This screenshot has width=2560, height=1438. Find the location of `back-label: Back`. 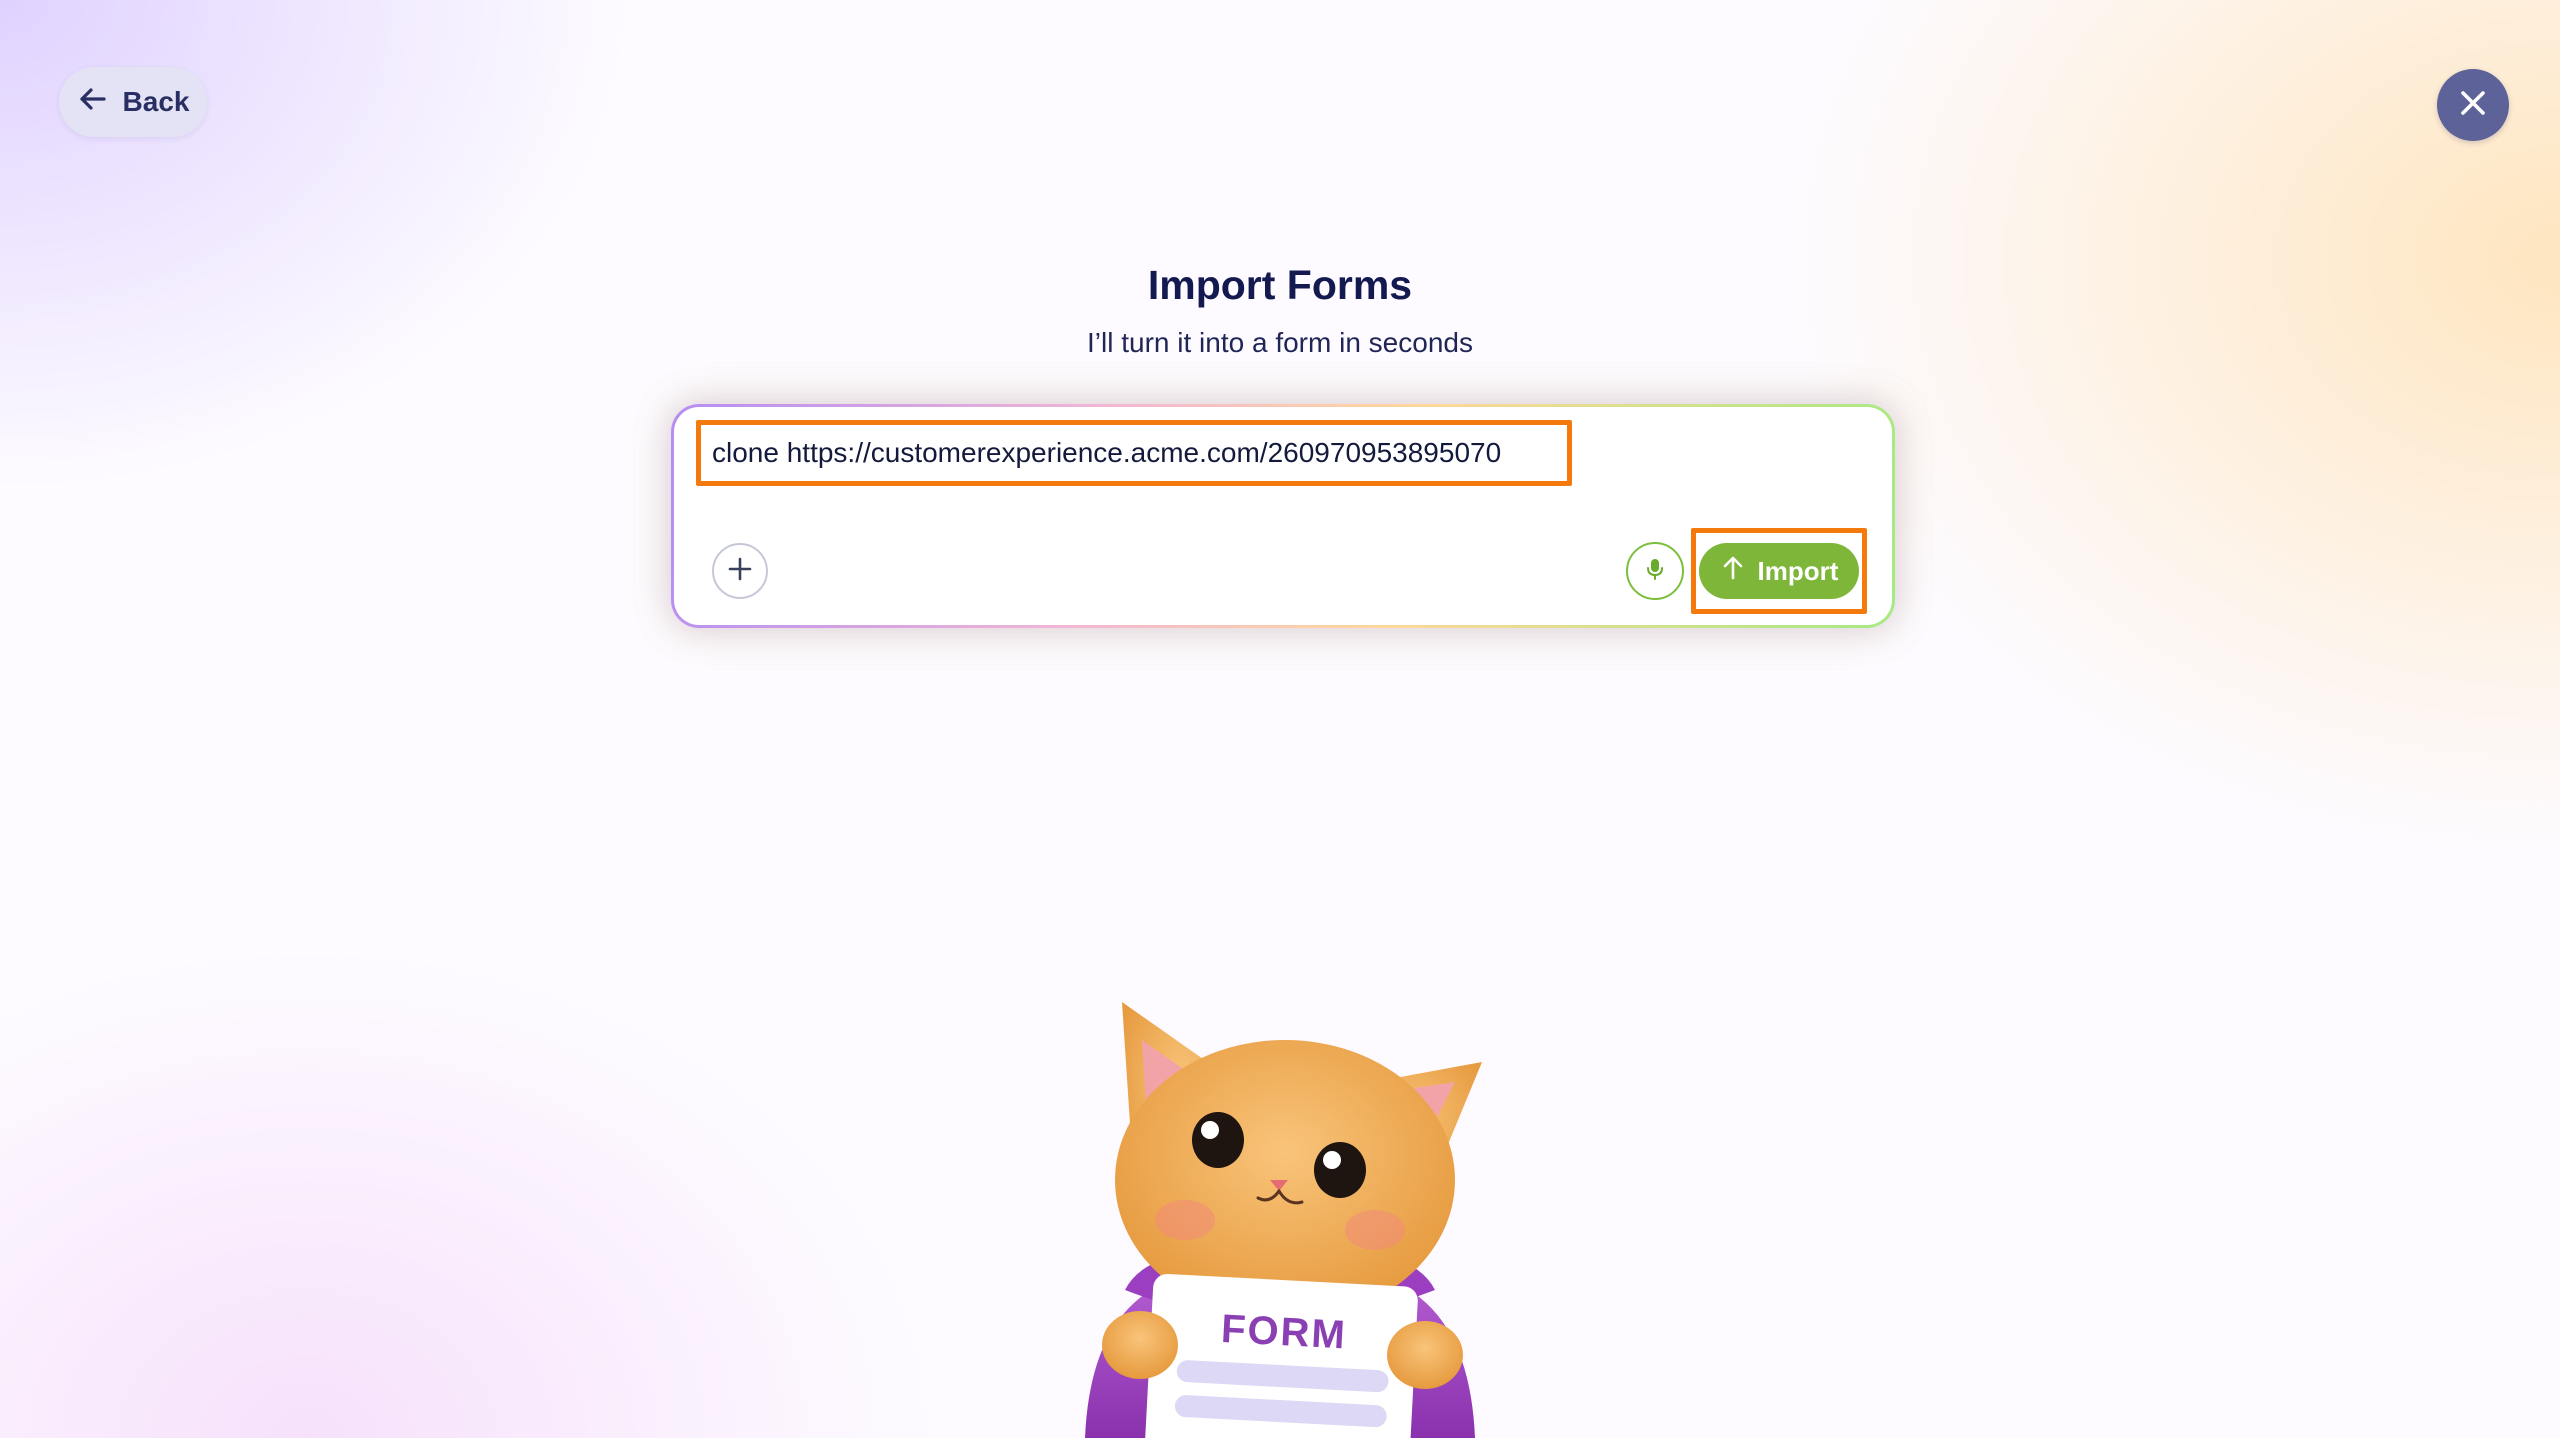

back-label: Back is located at coordinates (156, 101).